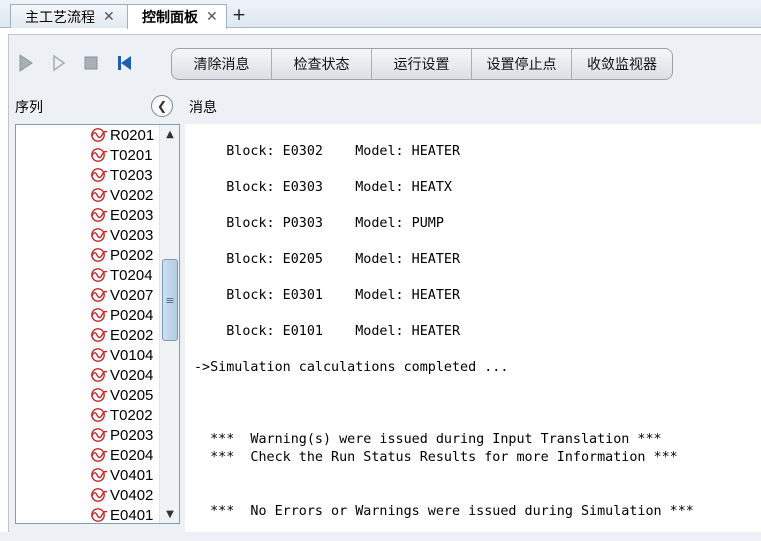 Image resolution: width=761 pixels, height=541 pixels. I want to click on tab-label: 控制面板, so click(170, 18).